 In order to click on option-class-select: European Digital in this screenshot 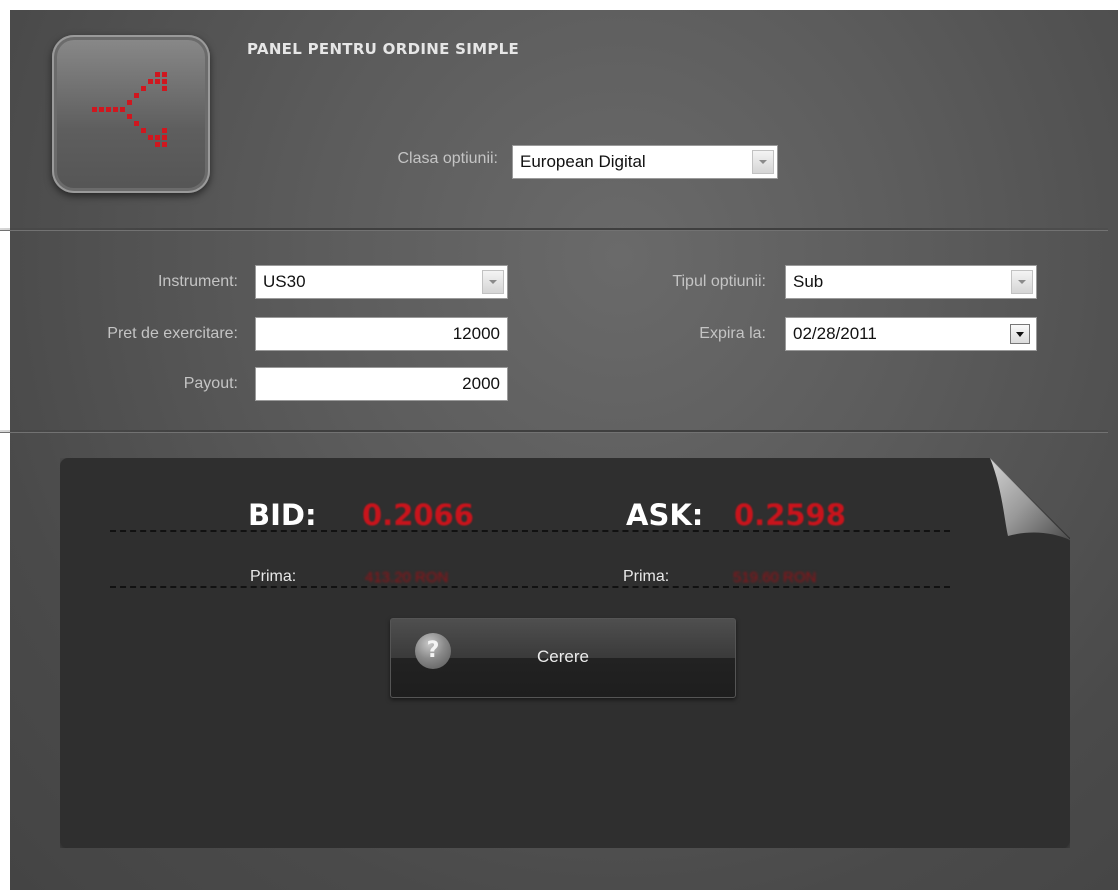, I will do `click(645, 162)`.